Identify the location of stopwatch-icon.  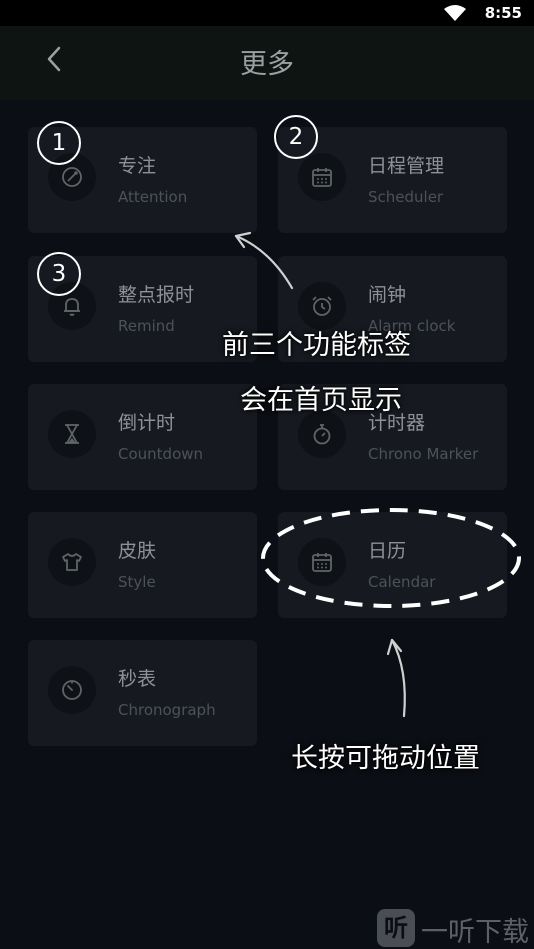
(322, 434).